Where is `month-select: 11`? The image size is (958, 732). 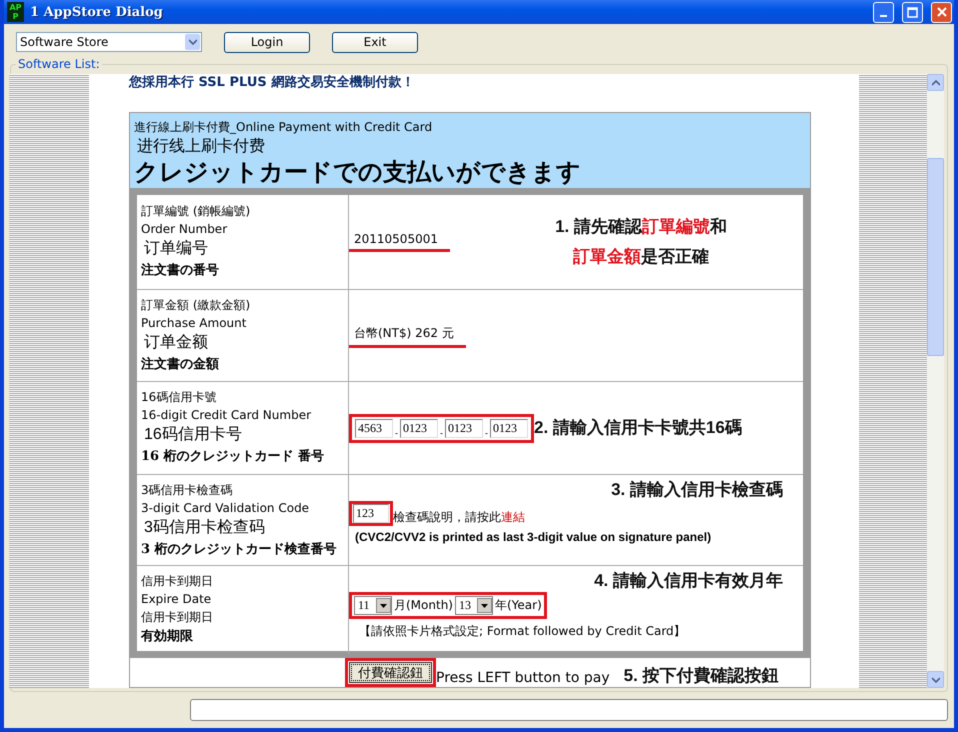
month-select: 11 is located at coordinates (373, 605).